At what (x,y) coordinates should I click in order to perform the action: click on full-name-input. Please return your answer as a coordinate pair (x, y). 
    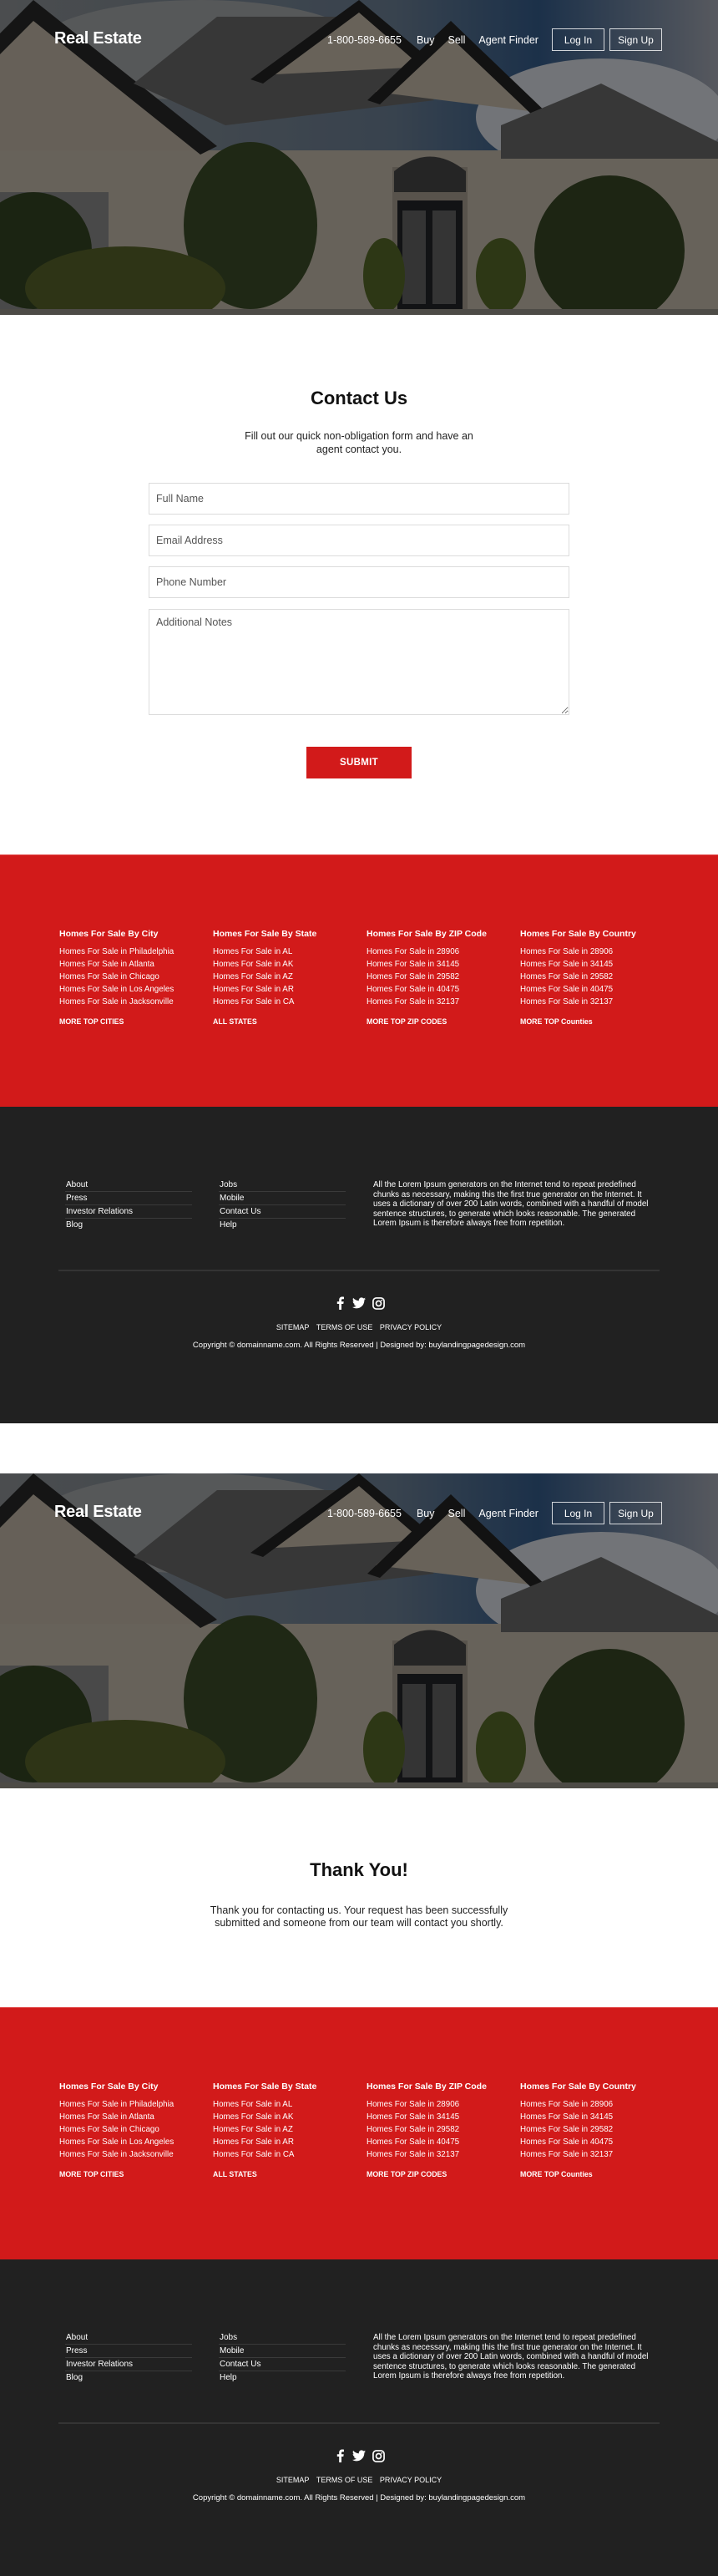
    Looking at the image, I should click on (359, 499).